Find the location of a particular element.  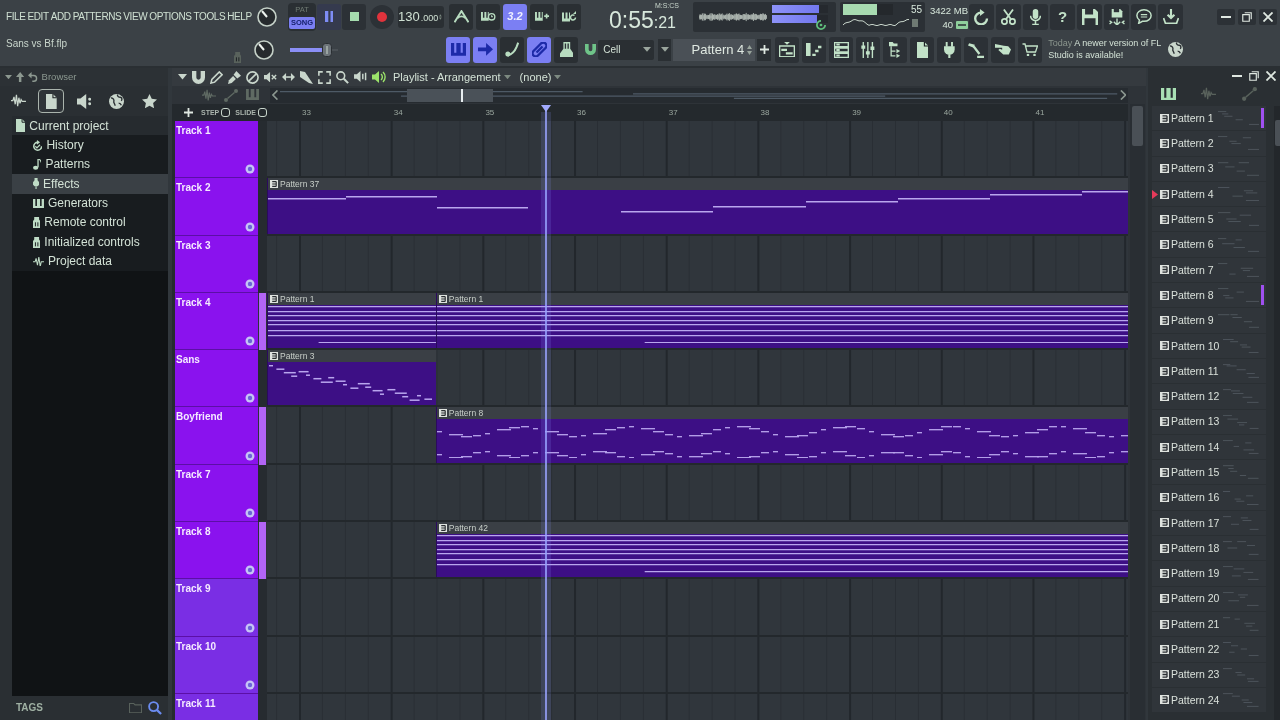

pattern-clips-button is located at coordinates (252, 95).